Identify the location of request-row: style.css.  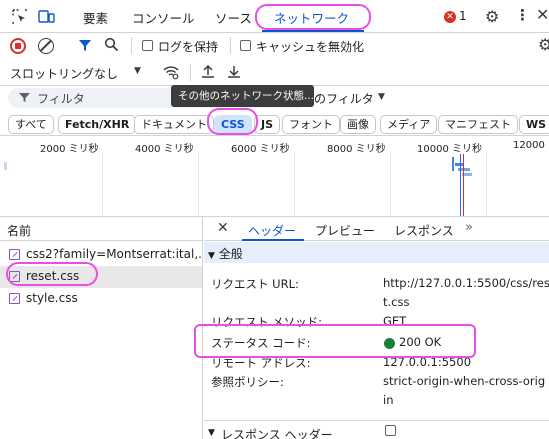
(101, 299).